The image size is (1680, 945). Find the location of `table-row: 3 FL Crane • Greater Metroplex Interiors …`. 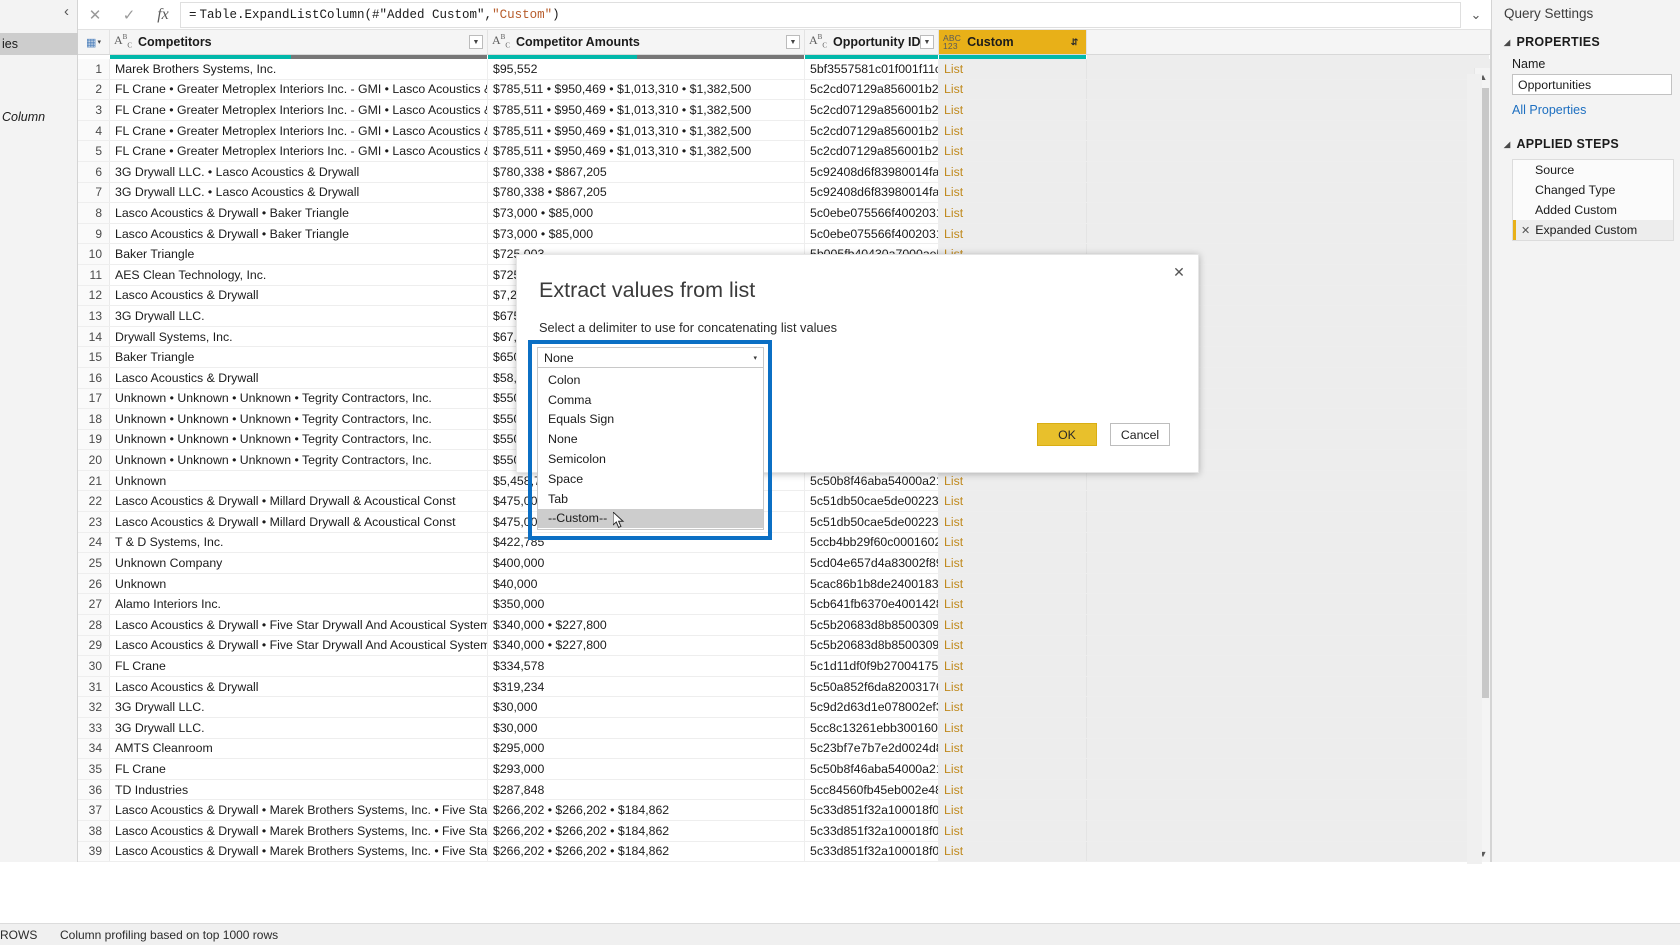

table-row: 3 FL Crane • Greater Metroplex Interiors … is located at coordinates (784, 110).